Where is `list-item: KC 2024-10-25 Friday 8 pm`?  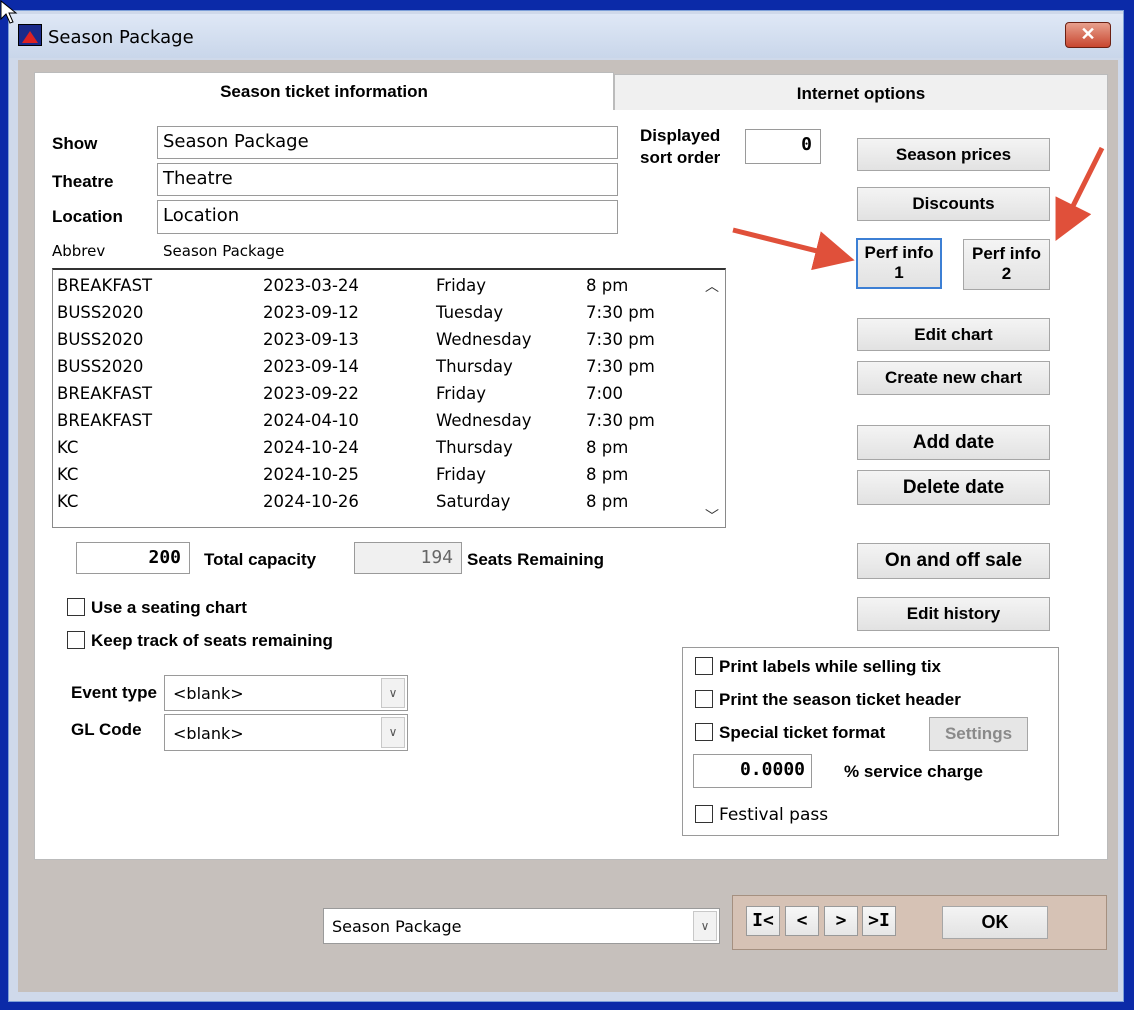 list-item: KC 2024-10-25 Friday 8 pm is located at coordinates (373, 474).